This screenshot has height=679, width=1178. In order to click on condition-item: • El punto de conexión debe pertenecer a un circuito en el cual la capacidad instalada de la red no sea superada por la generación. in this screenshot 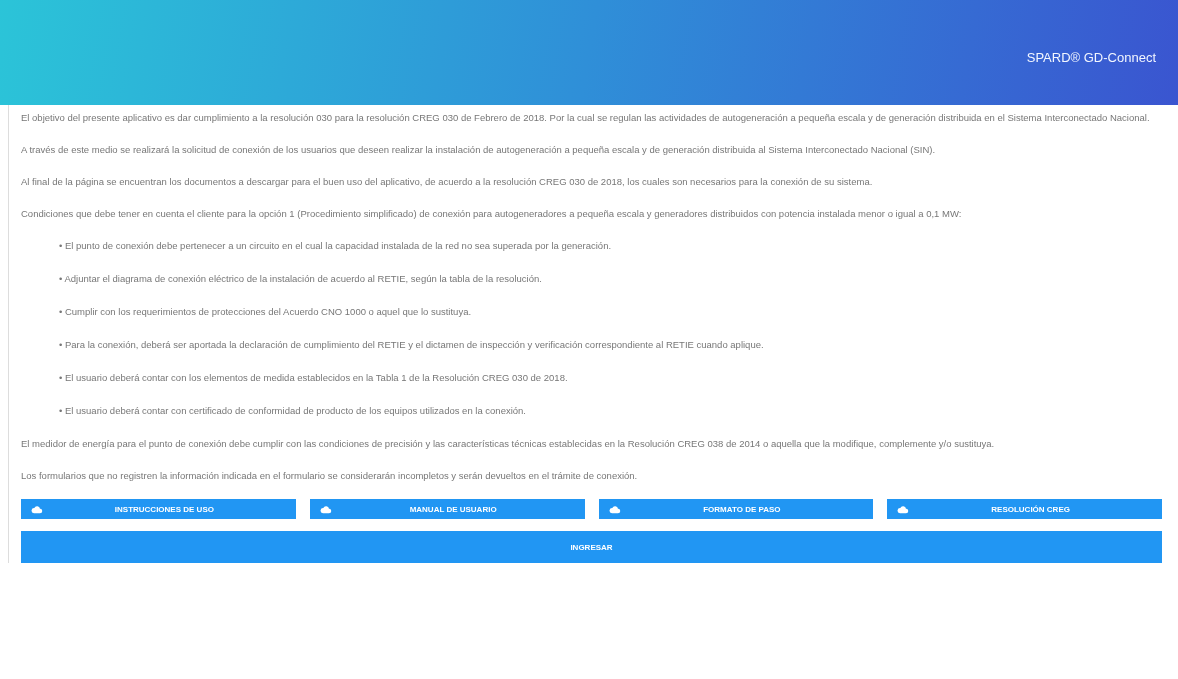, I will do `click(336, 245)`.